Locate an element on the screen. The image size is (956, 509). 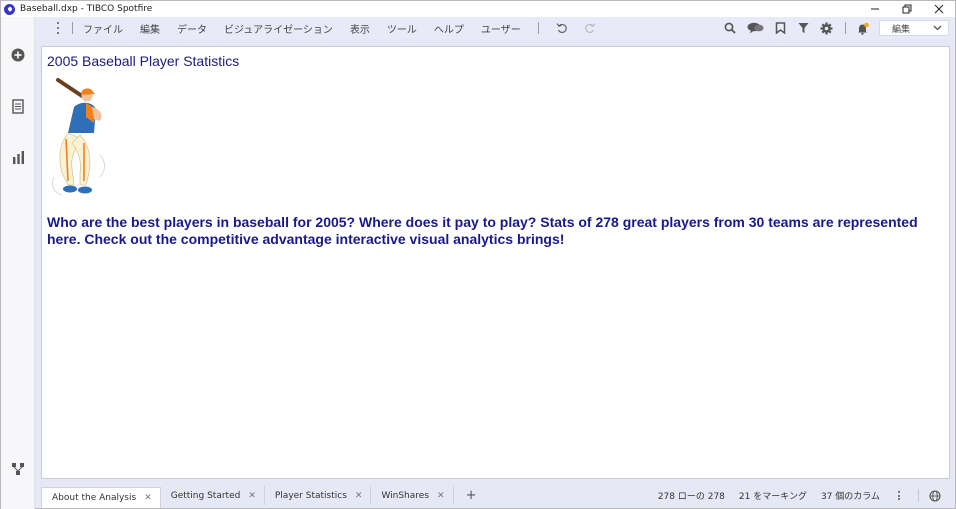
data-canvas-button is located at coordinates (18, 469).